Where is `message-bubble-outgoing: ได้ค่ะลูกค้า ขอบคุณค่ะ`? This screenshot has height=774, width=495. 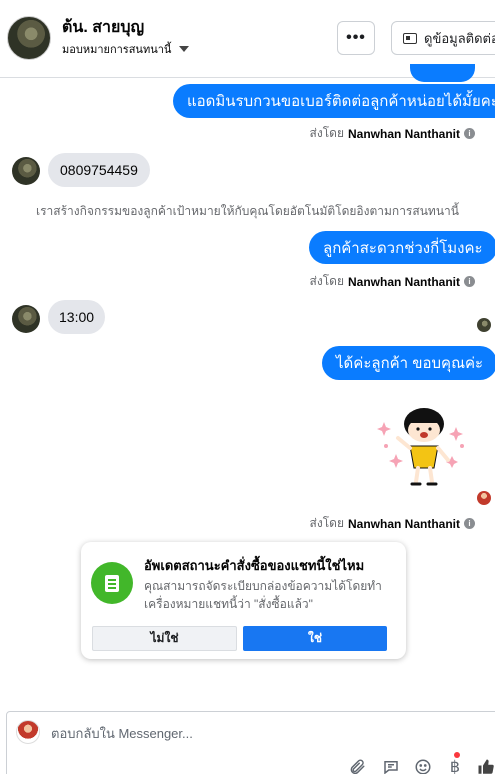 message-bubble-outgoing: ได้ค่ะลูกค้า ขอบคุณค่ะ is located at coordinates (408, 363).